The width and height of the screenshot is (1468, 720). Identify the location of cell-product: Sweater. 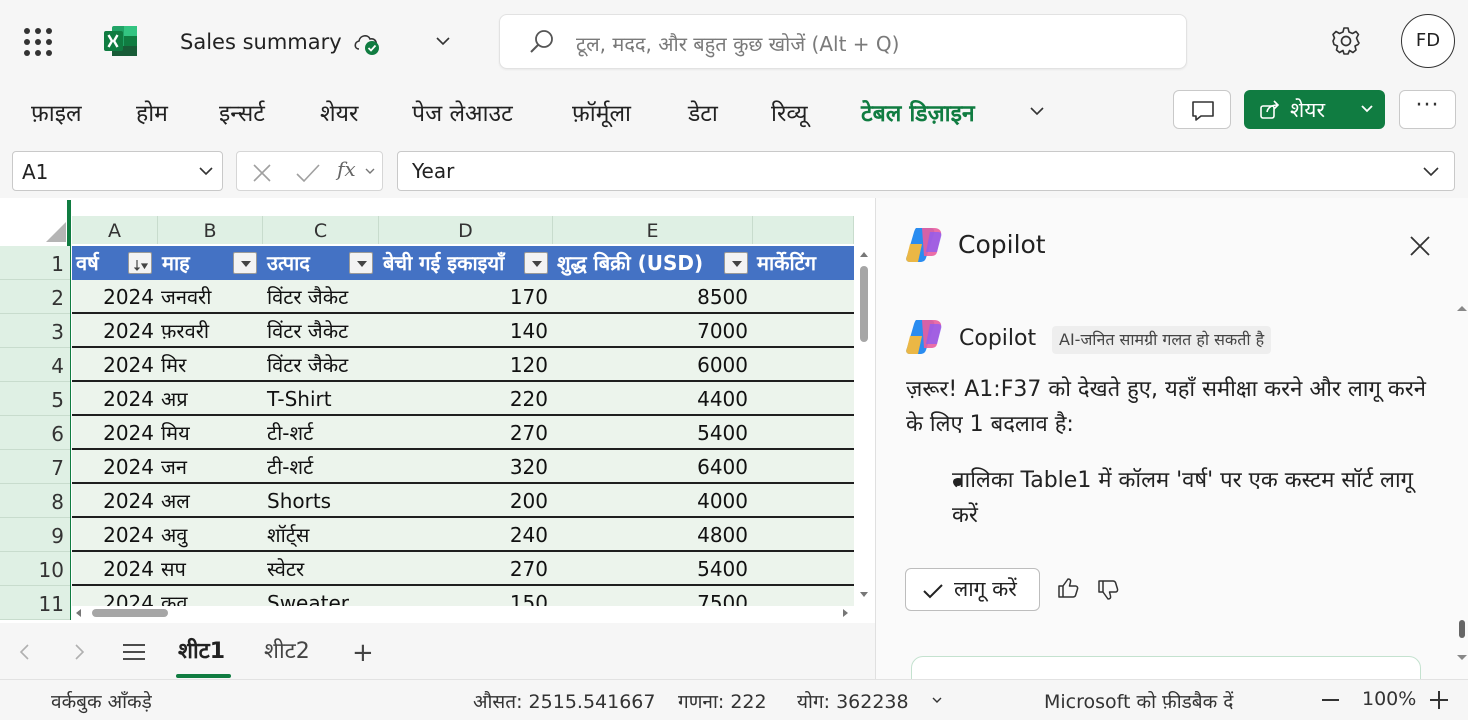
(322, 596).